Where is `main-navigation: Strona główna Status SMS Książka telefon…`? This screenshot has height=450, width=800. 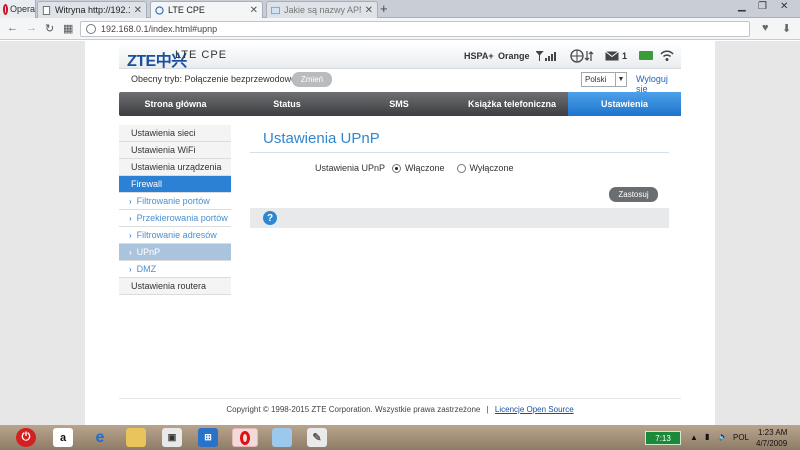
main-navigation: Strona główna Status SMS Książka telefon… is located at coordinates (400, 104).